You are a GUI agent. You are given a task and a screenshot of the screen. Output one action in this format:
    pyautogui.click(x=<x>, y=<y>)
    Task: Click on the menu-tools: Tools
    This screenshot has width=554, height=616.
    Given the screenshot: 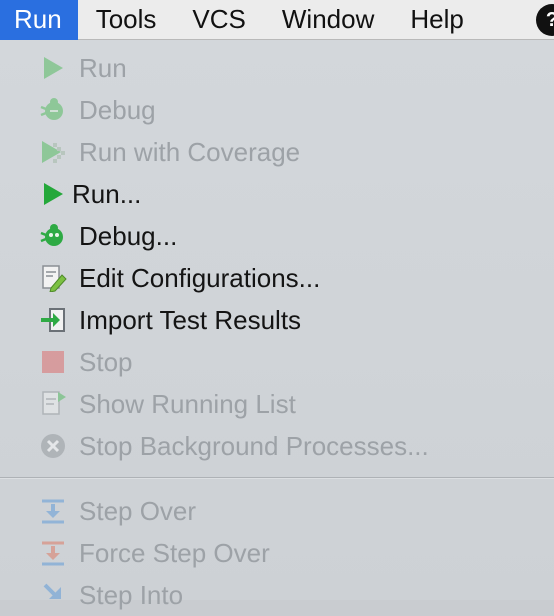 What is the action you would take?
    pyautogui.click(x=126, y=20)
    